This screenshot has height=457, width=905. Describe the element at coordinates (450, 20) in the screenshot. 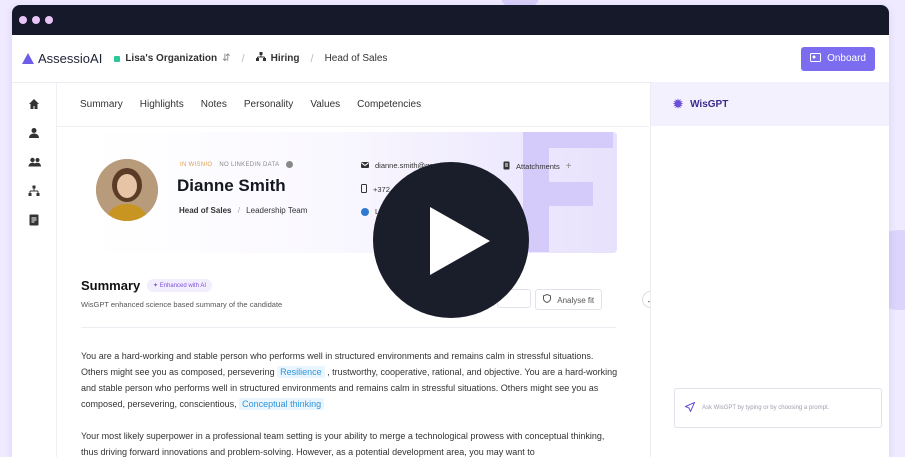

I see `window-titlebar` at that location.